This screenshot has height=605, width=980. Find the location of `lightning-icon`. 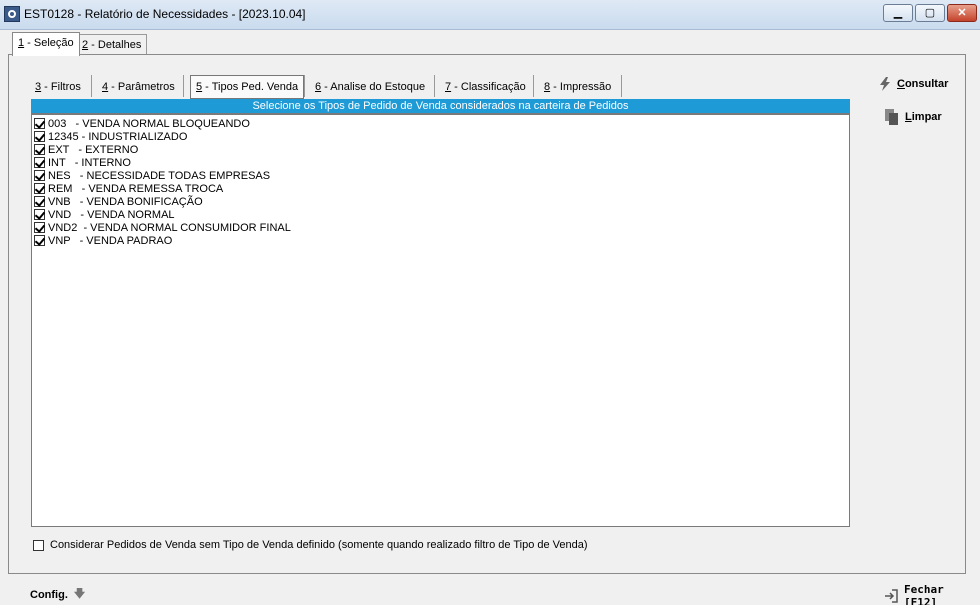

lightning-icon is located at coordinates (885, 84).